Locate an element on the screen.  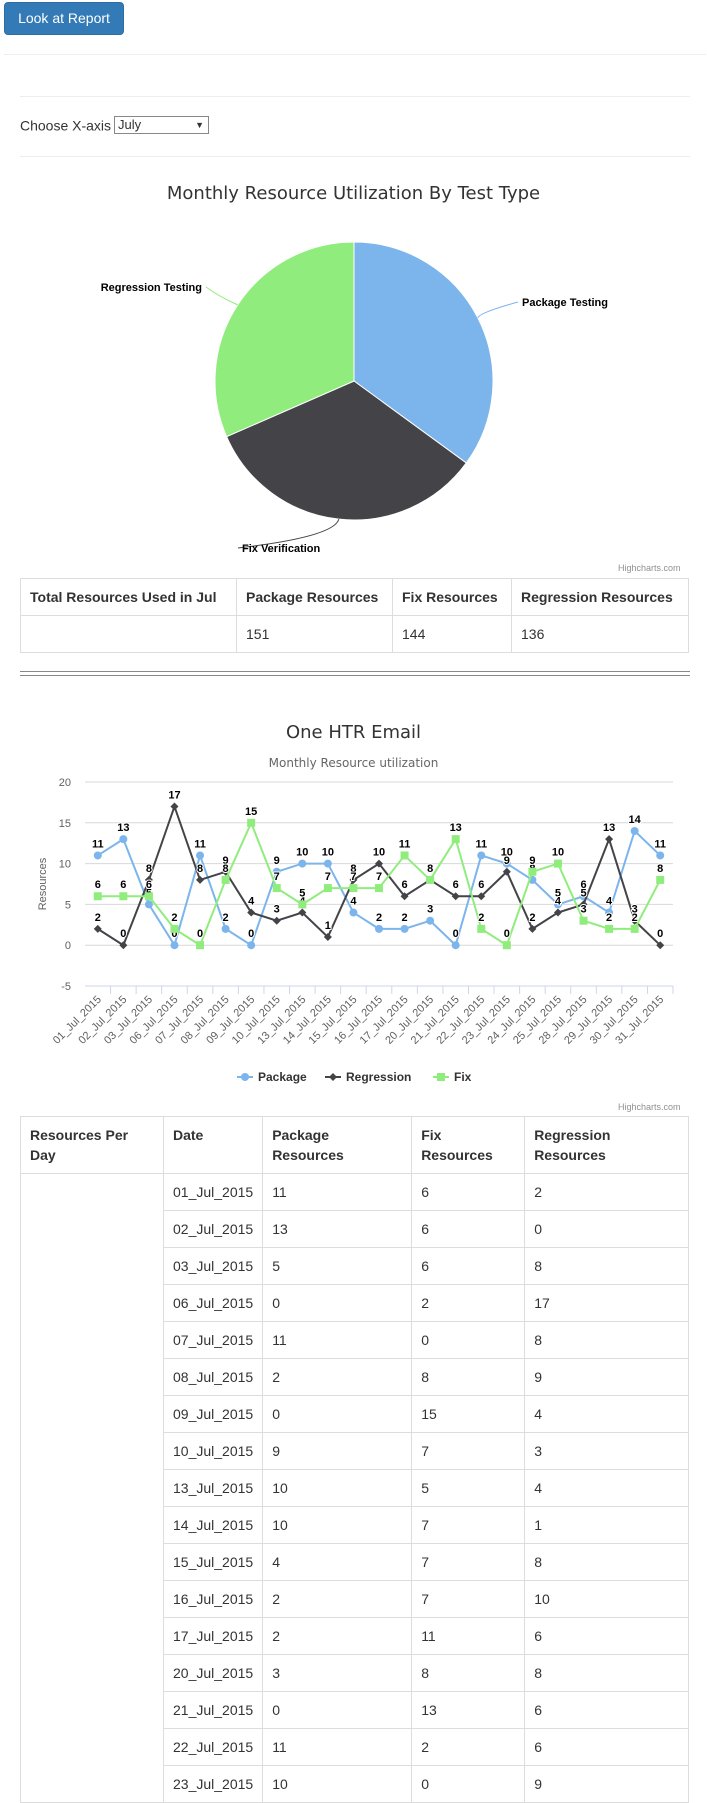
regression-data-label: 0 is located at coordinates (123, 934).